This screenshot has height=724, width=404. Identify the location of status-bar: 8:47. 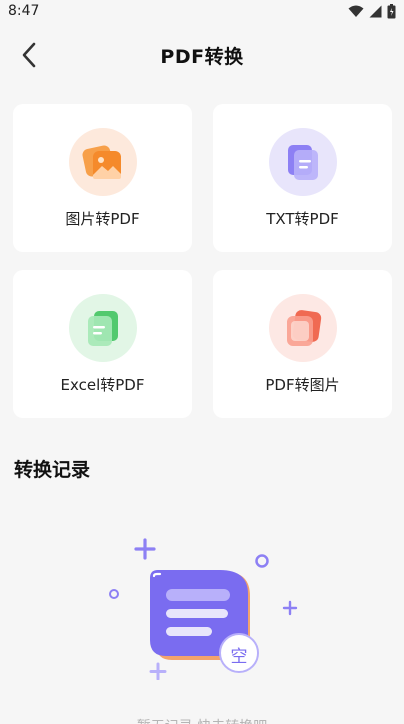
(202, 11).